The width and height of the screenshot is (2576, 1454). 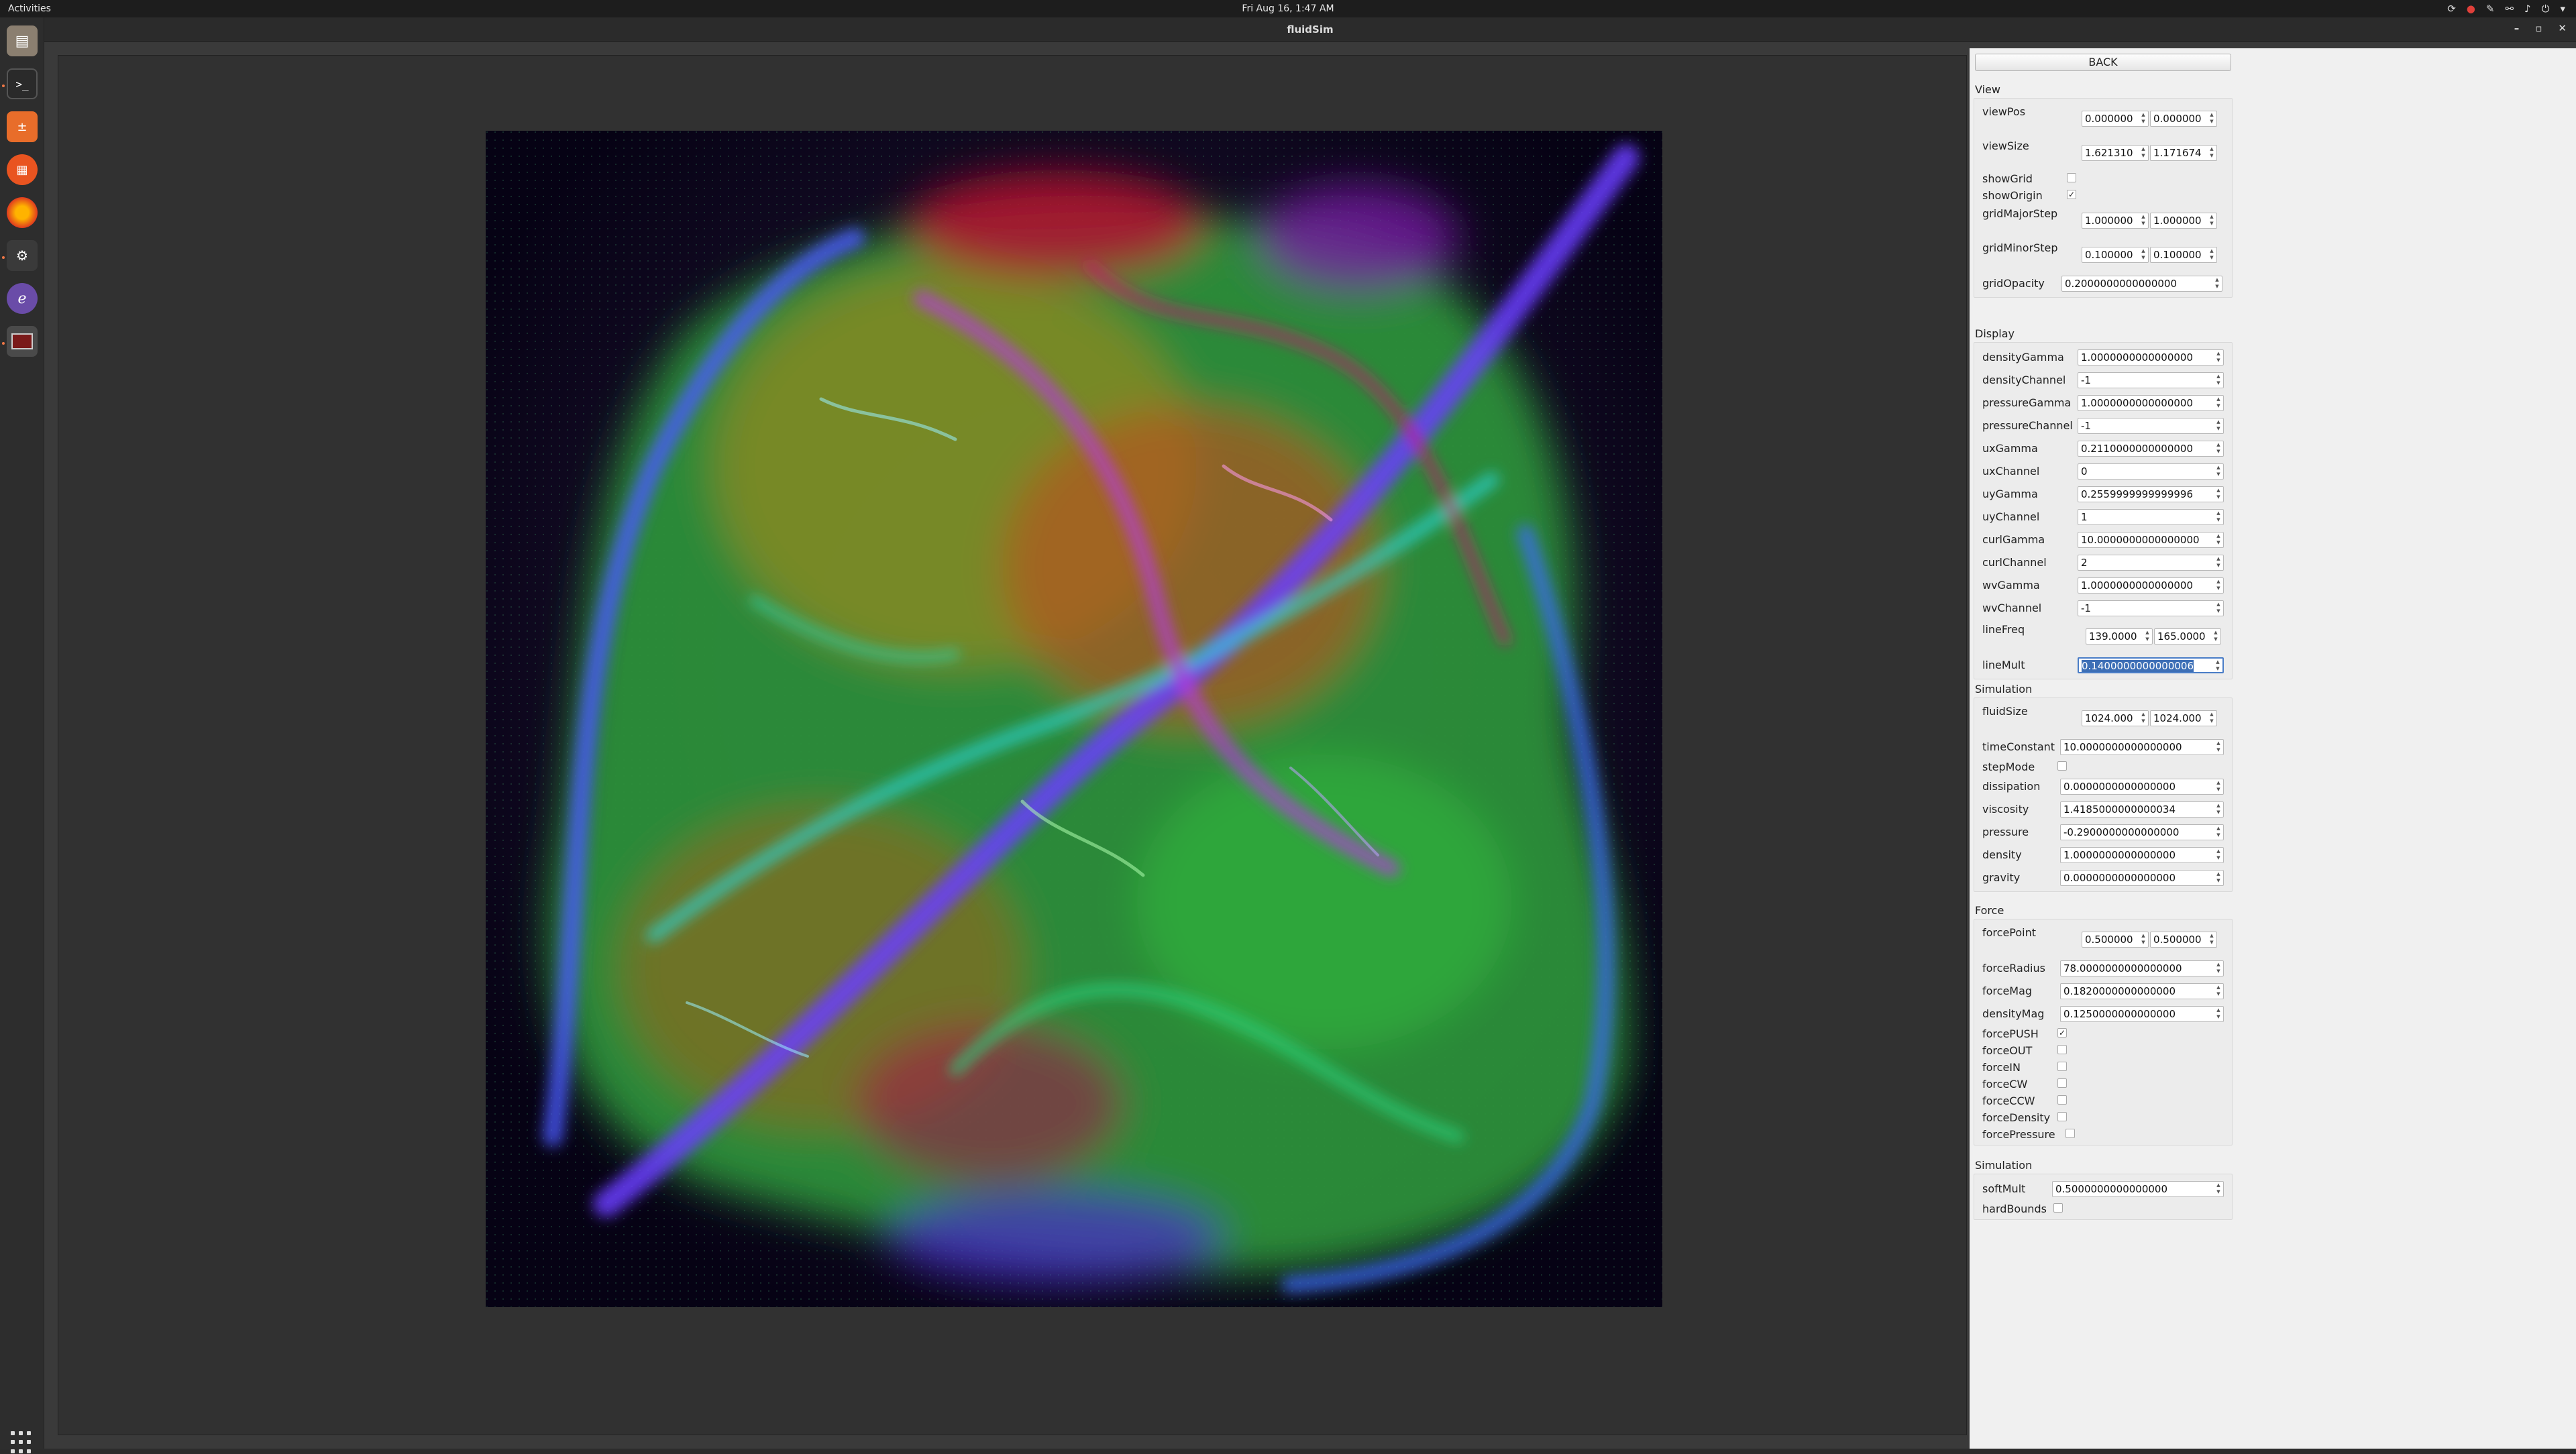 What do you see at coordinates (2451, 9) in the screenshot?
I see `update-icon: ⟳` at bounding box center [2451, 9].